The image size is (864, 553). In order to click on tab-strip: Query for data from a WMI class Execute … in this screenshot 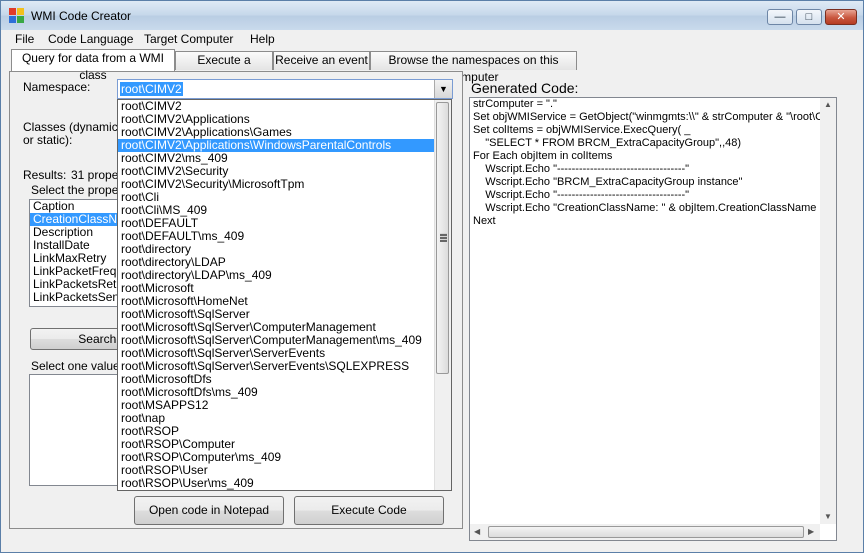, I will do `click(432, 66)`.